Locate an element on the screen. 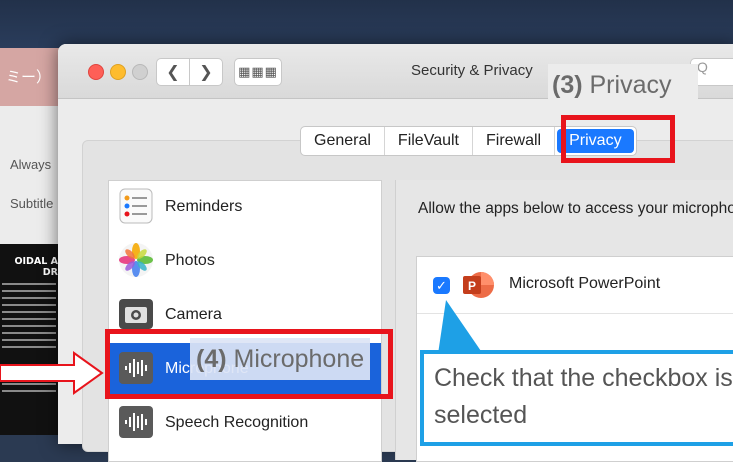 The width and height of the screenshot is (733, 462). sidebar-item-label: Reminders is located at coordinates (204, 206).